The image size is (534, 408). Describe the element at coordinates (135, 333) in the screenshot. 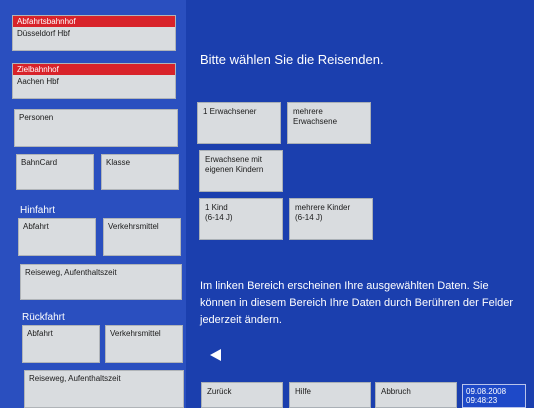

I see `return-transport-label: Verkehrsmittel` at that location.